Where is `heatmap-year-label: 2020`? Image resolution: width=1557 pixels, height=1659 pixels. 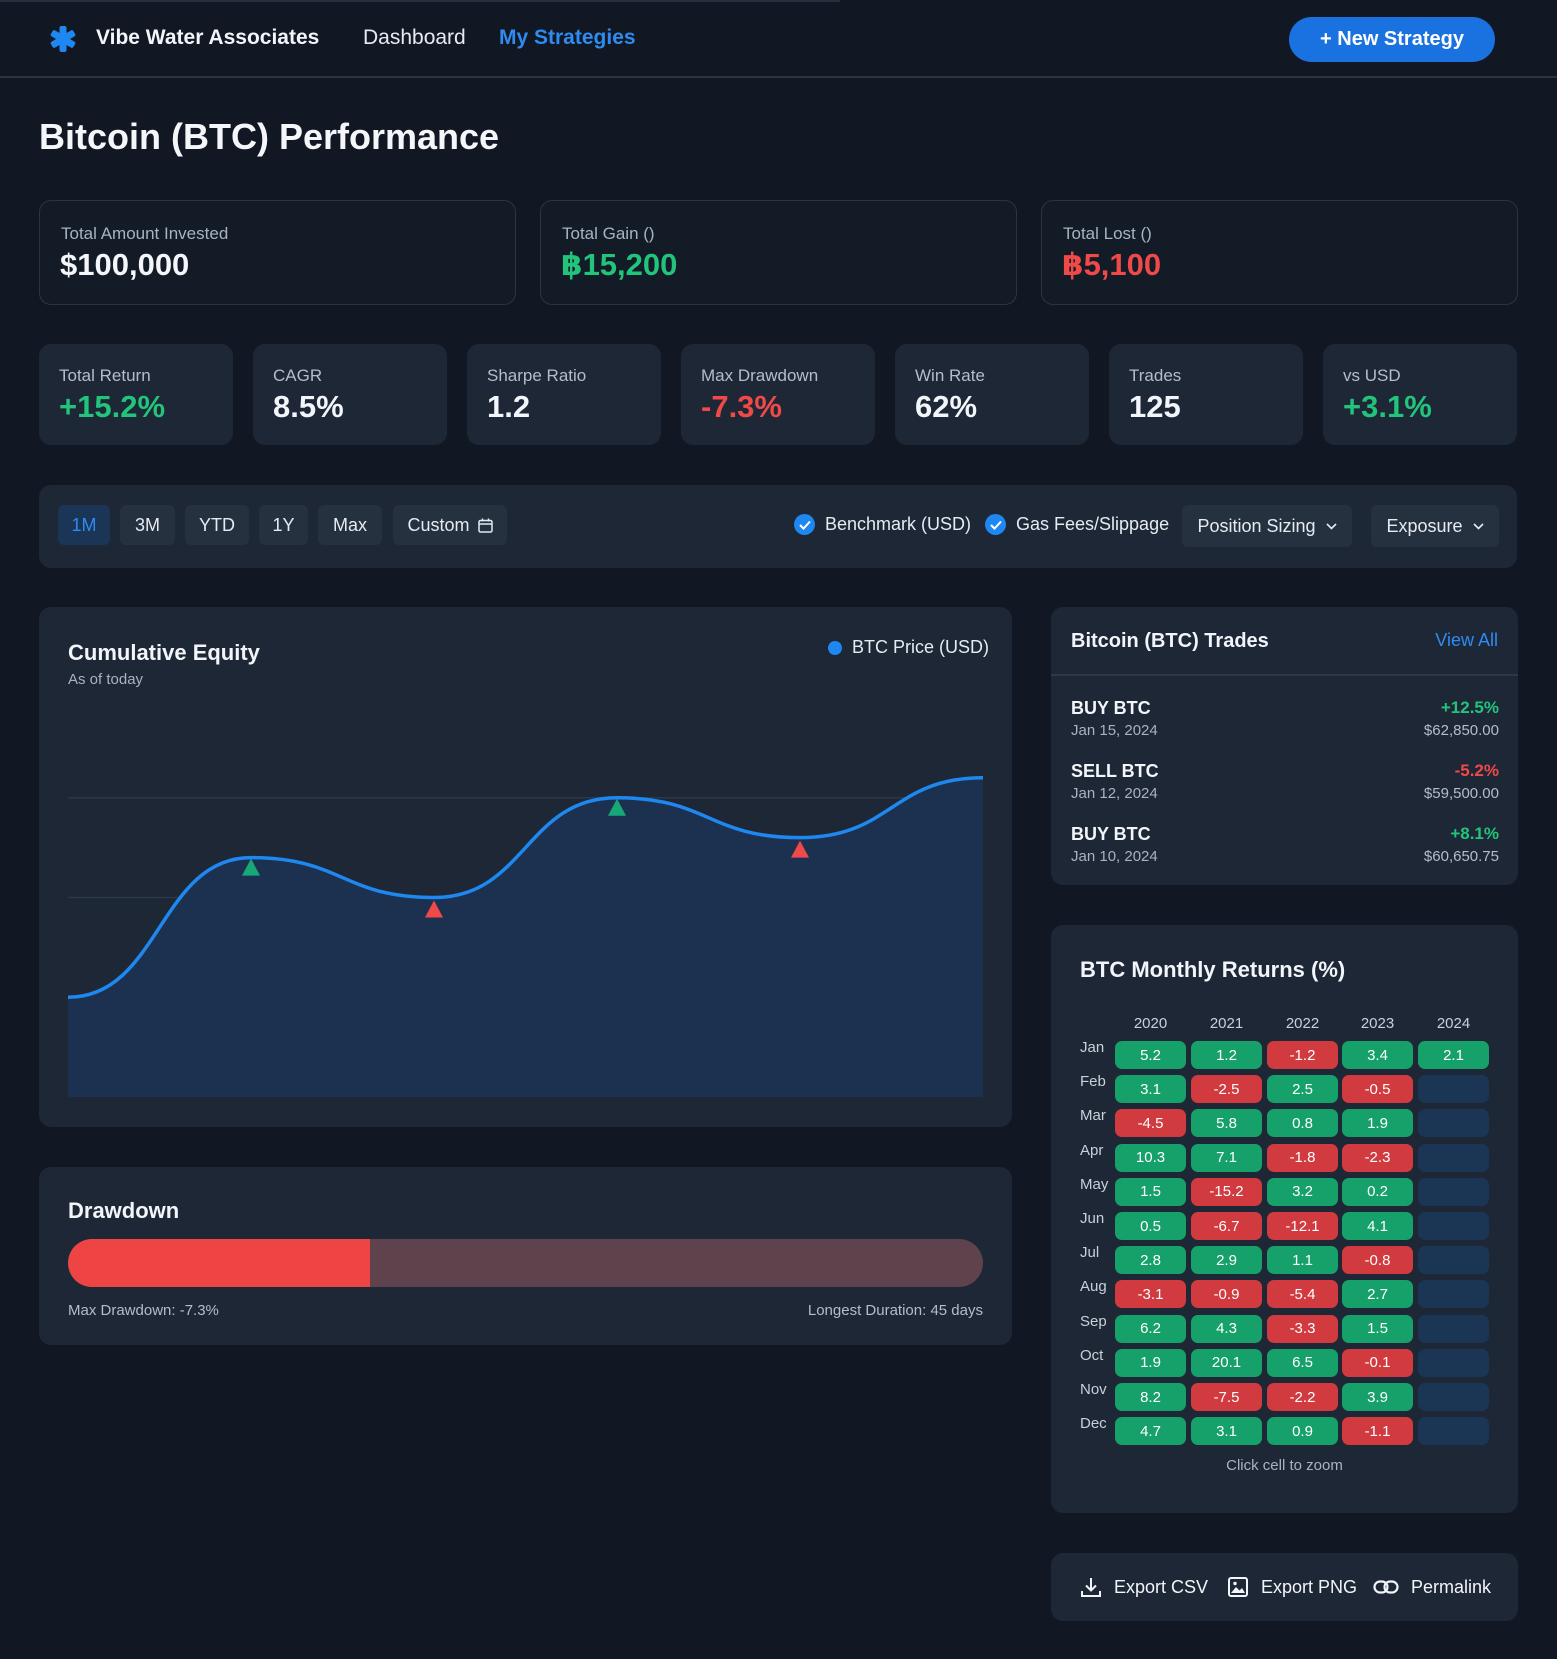
heatmap-year-label: 2020 is located at coordinates (1150, 1023).